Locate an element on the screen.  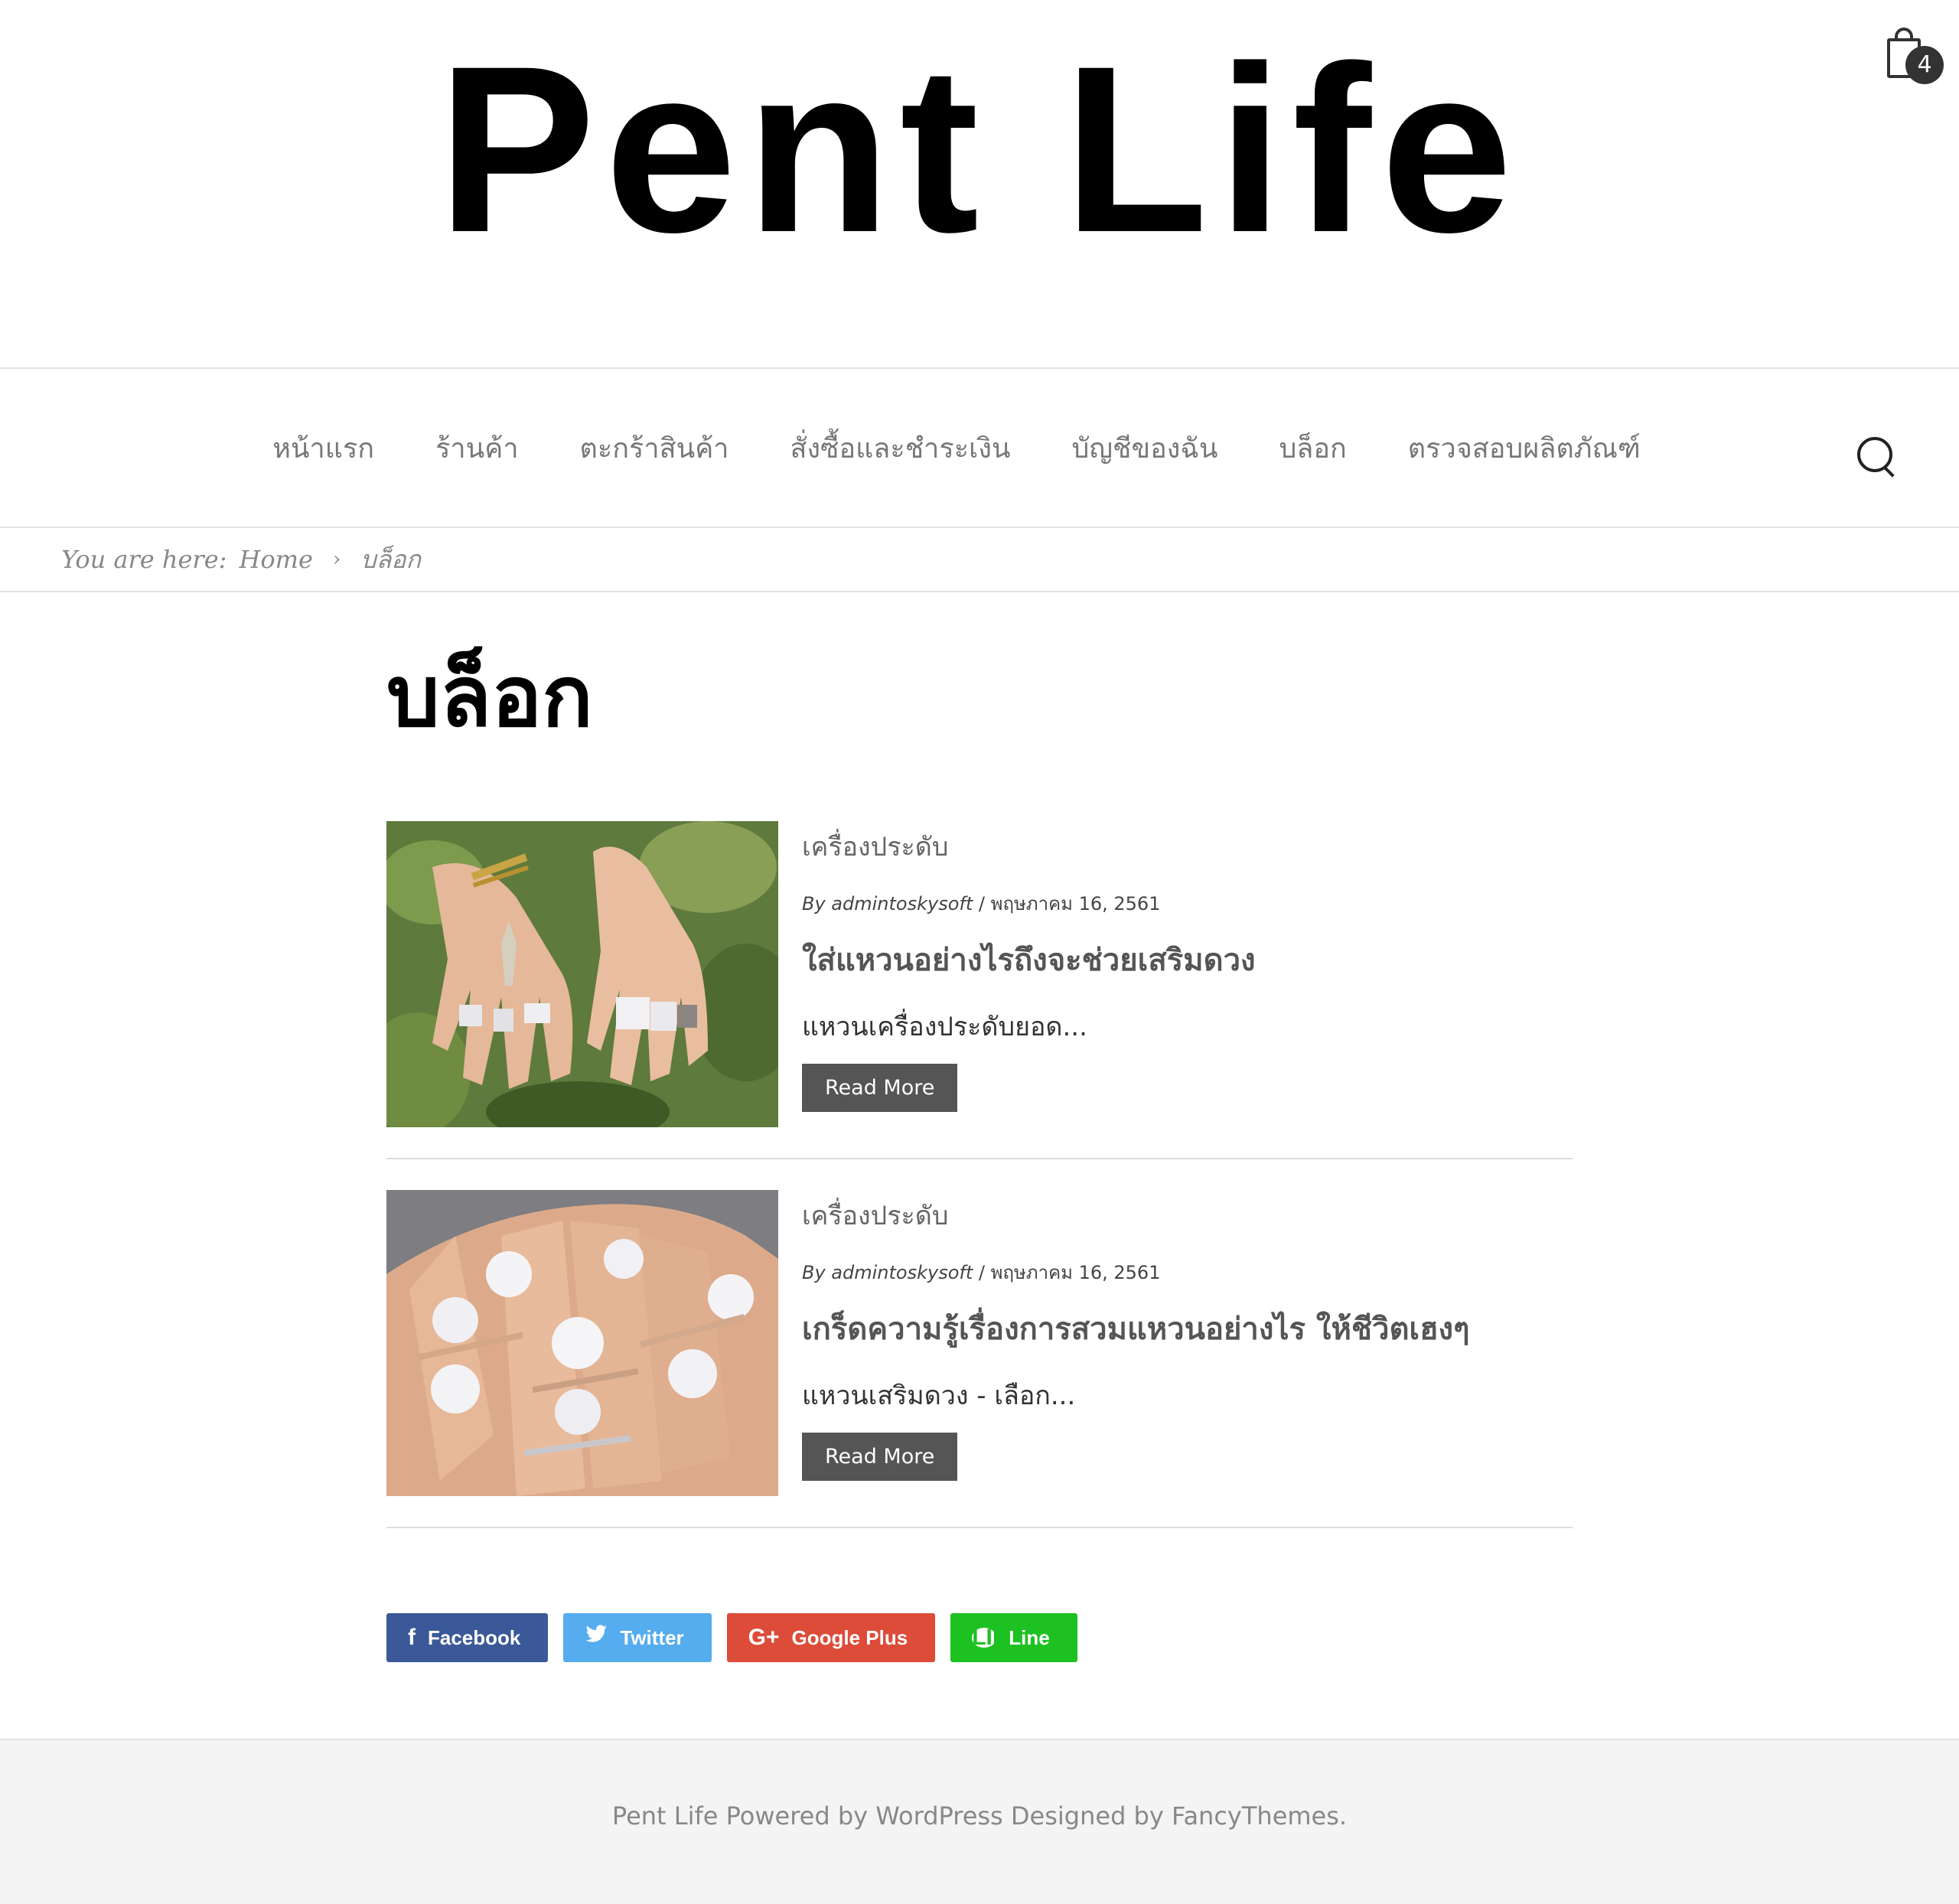
cart-button: 4 is located at coordinates (1913, 58).